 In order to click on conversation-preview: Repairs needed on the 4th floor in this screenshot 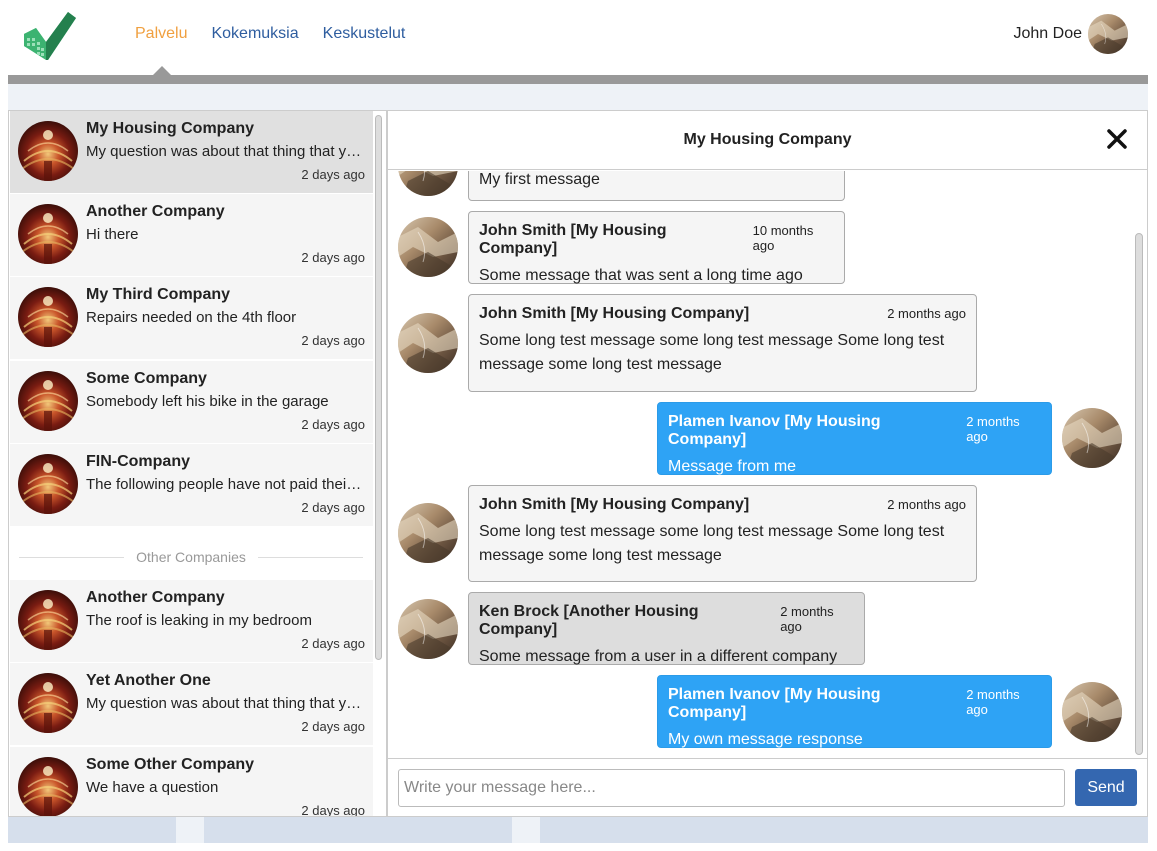, I will do `click(191, 317)`.